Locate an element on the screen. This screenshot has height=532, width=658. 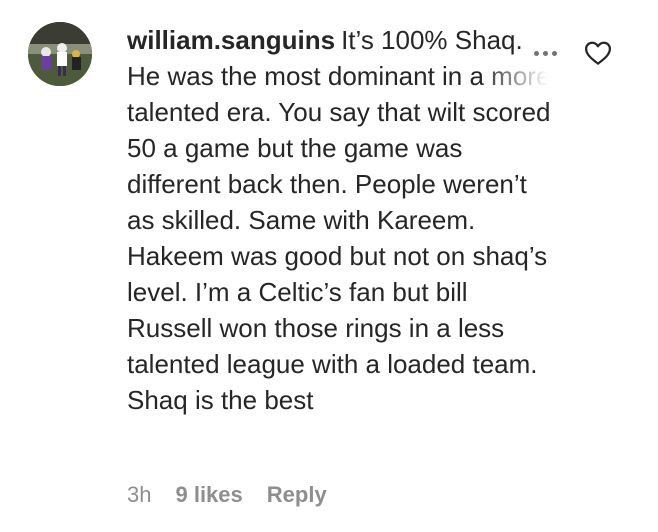
comment-meta: 3h 9 likes Reply is located at coordinates (227, 495).